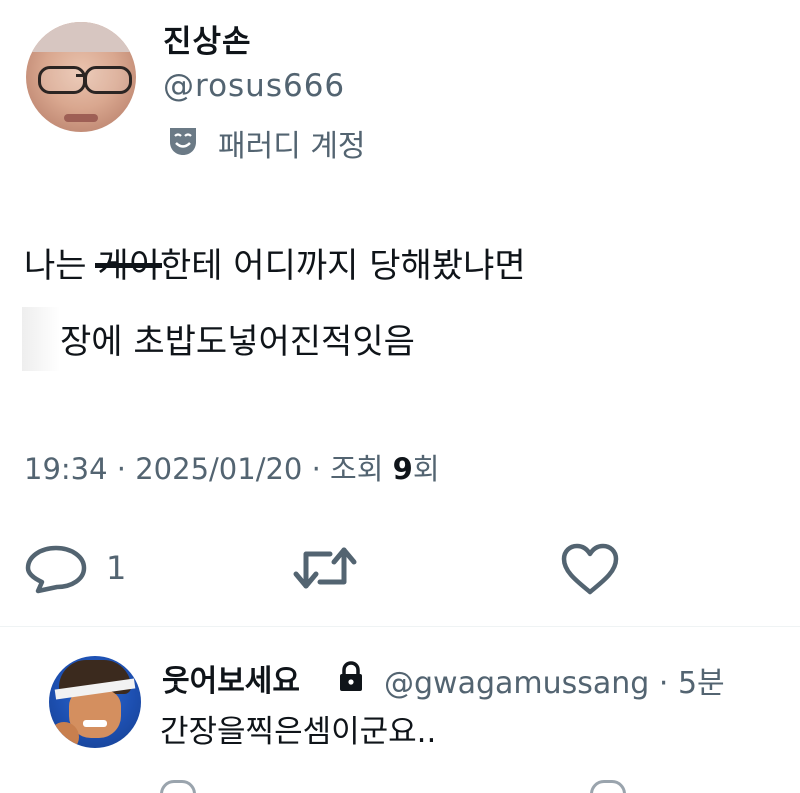 The height and width of the screenshot is (793, 800). What do you see at coordinates (590, 569) in the screenshot?
I see `heart-icon` at bounding box center [590, 569].